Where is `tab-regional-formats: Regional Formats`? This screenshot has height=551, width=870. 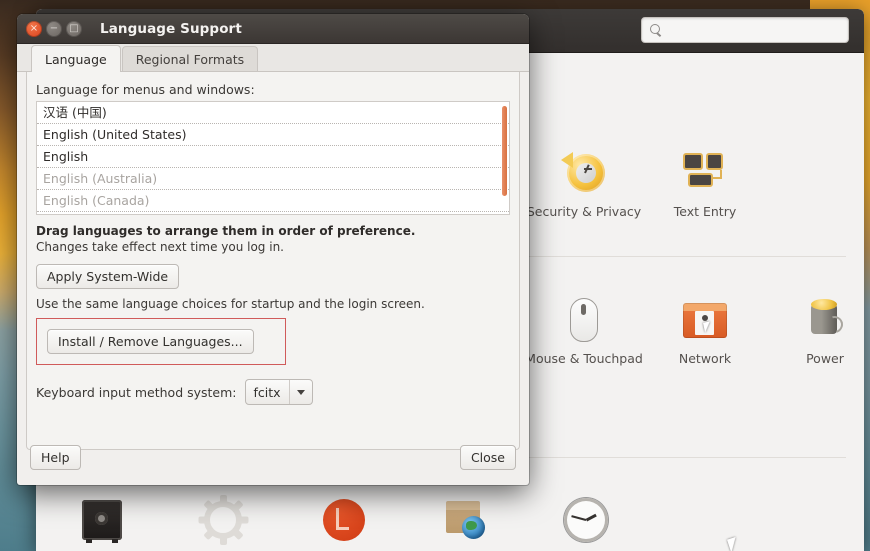 tab-regional-formats: Regional Formats is located at coordinates (190, 59).